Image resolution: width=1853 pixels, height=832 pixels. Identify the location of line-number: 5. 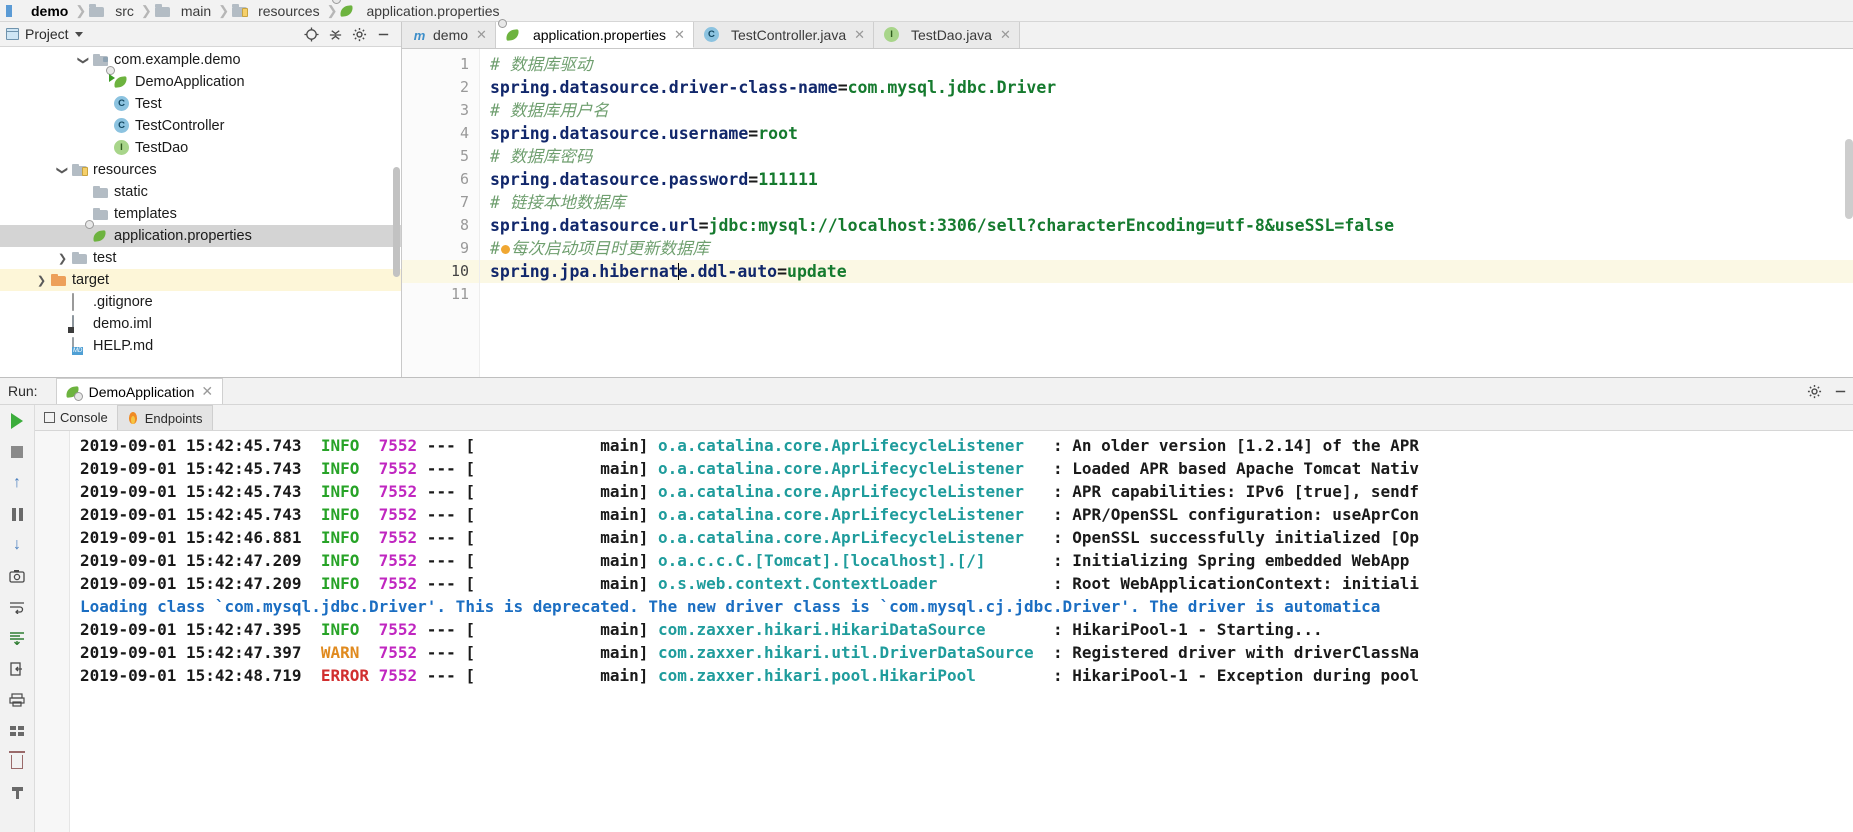
(464, 156).